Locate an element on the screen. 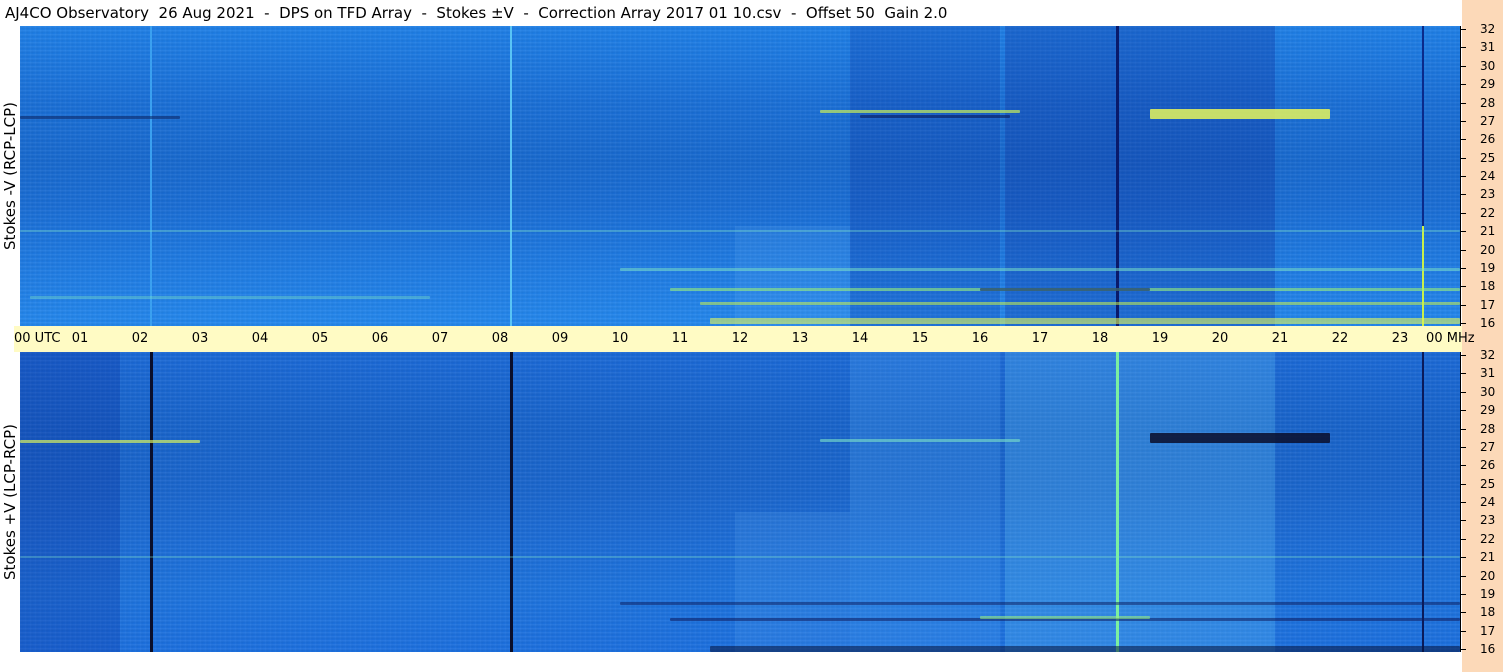  bottom-frequency-axis: 32 31 30 29 28 27 26 25 24 23 22 21 20 19 18 17 16 is located at coordinates (1481, 502).